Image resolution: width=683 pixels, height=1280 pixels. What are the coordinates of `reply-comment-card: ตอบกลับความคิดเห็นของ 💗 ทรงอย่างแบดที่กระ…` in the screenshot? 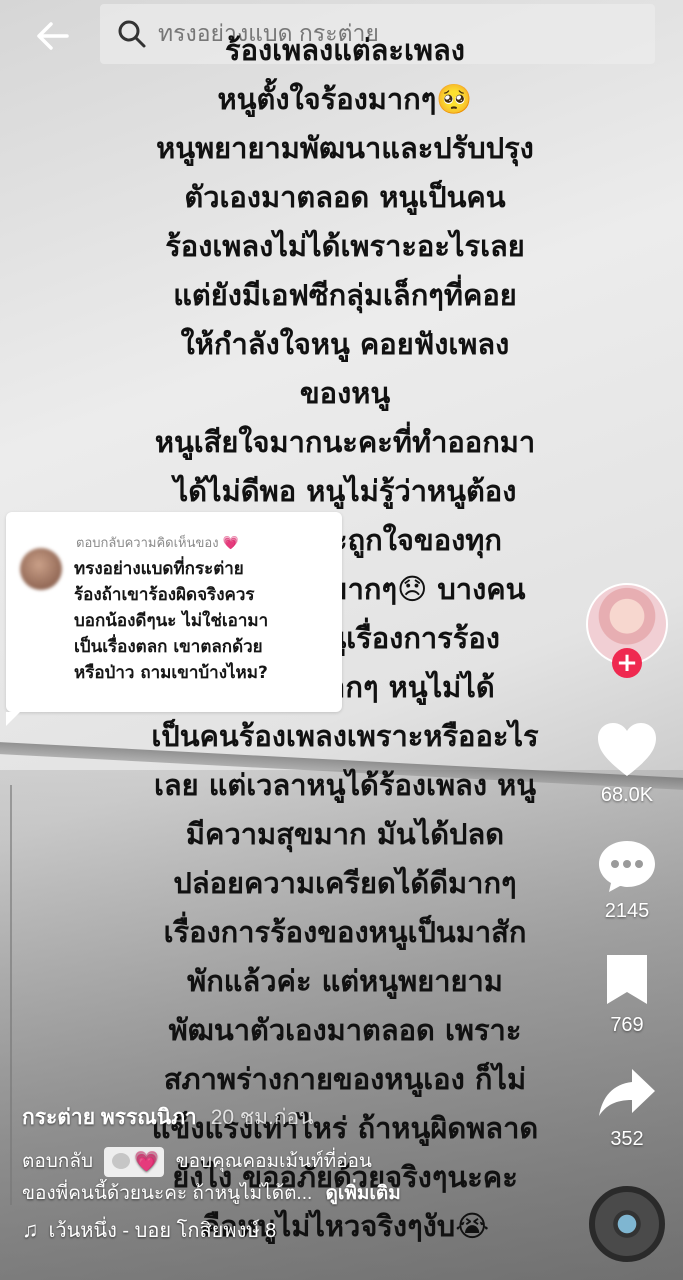 It's located at (174, 619).